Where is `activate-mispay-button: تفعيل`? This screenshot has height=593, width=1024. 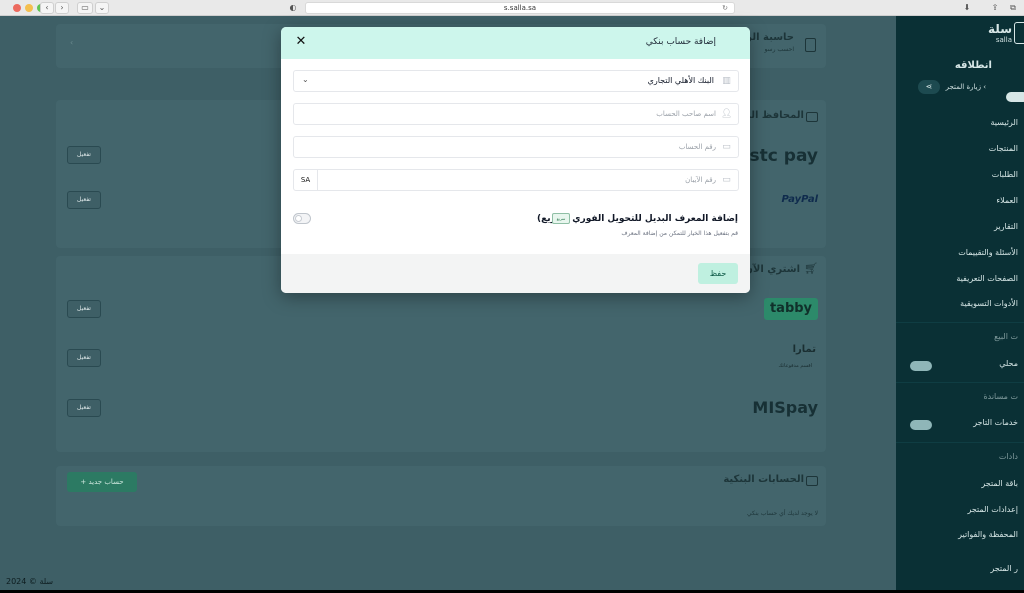 activate-mispay-button: تفعيل is located at coordinates (84, 408).